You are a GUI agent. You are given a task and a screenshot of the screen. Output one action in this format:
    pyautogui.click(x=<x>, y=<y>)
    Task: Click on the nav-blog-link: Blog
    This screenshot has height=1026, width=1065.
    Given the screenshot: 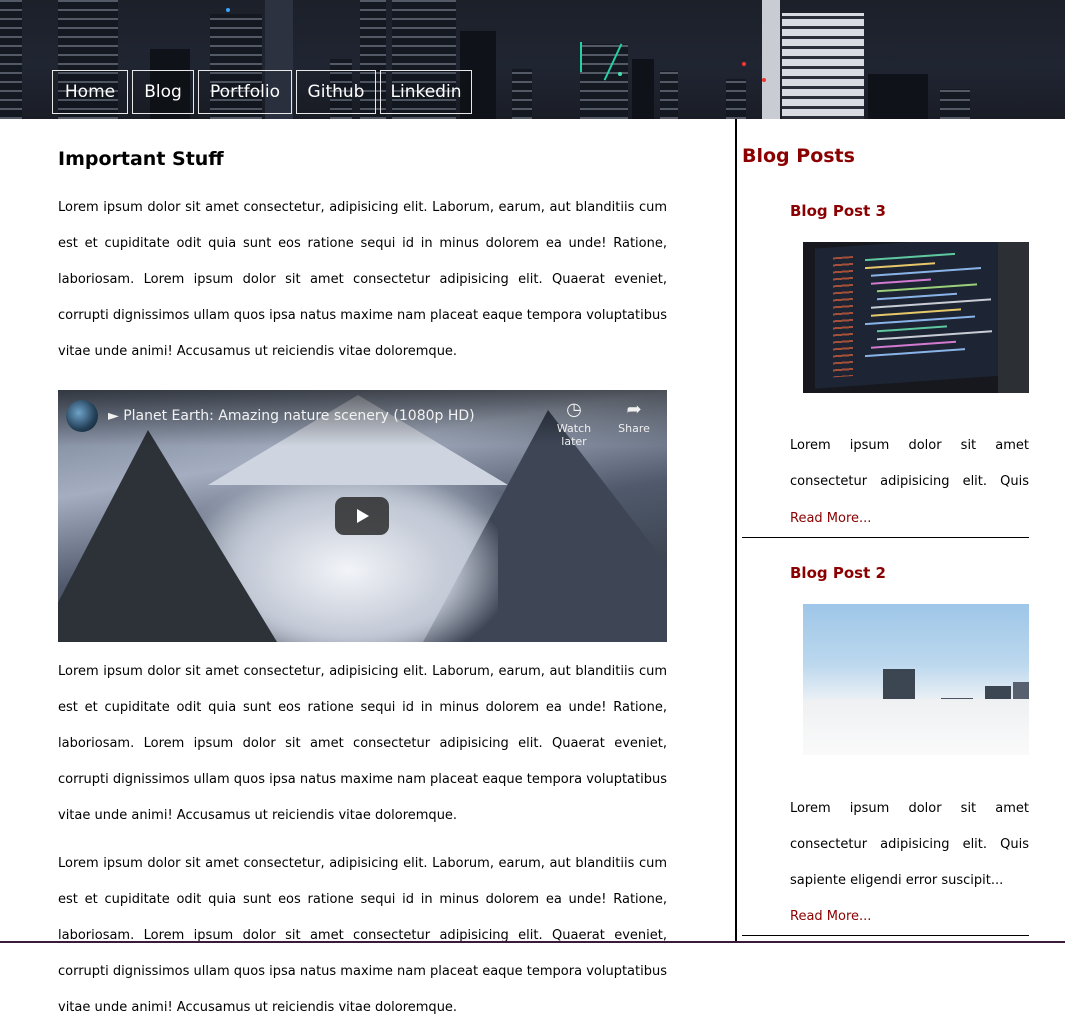 What is the action you would take?
    pyautogui.click(x=163, y=92)
    